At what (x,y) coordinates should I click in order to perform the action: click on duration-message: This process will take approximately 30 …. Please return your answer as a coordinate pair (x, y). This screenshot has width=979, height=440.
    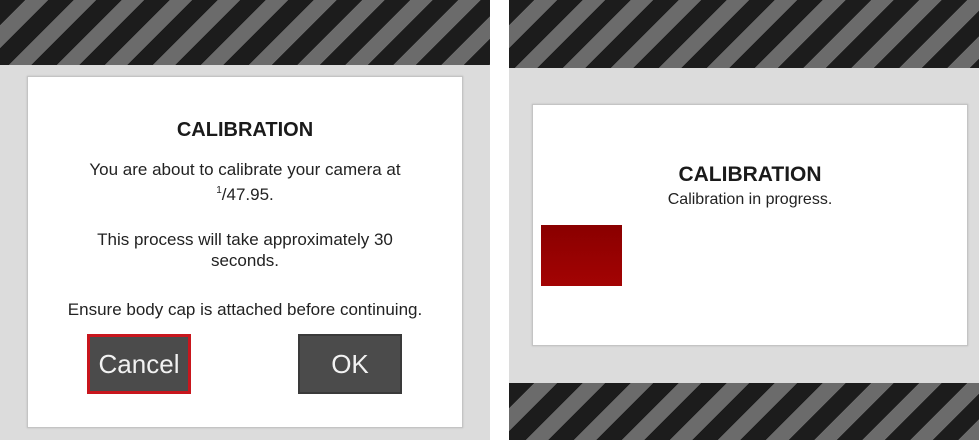
    Looking at the image, I should click on (245, 250).